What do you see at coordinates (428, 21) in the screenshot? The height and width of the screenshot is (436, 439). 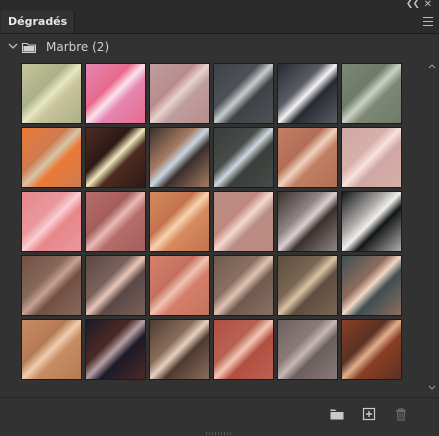 I see `hamburger-menu-icon` at bounding box center [428, 21].